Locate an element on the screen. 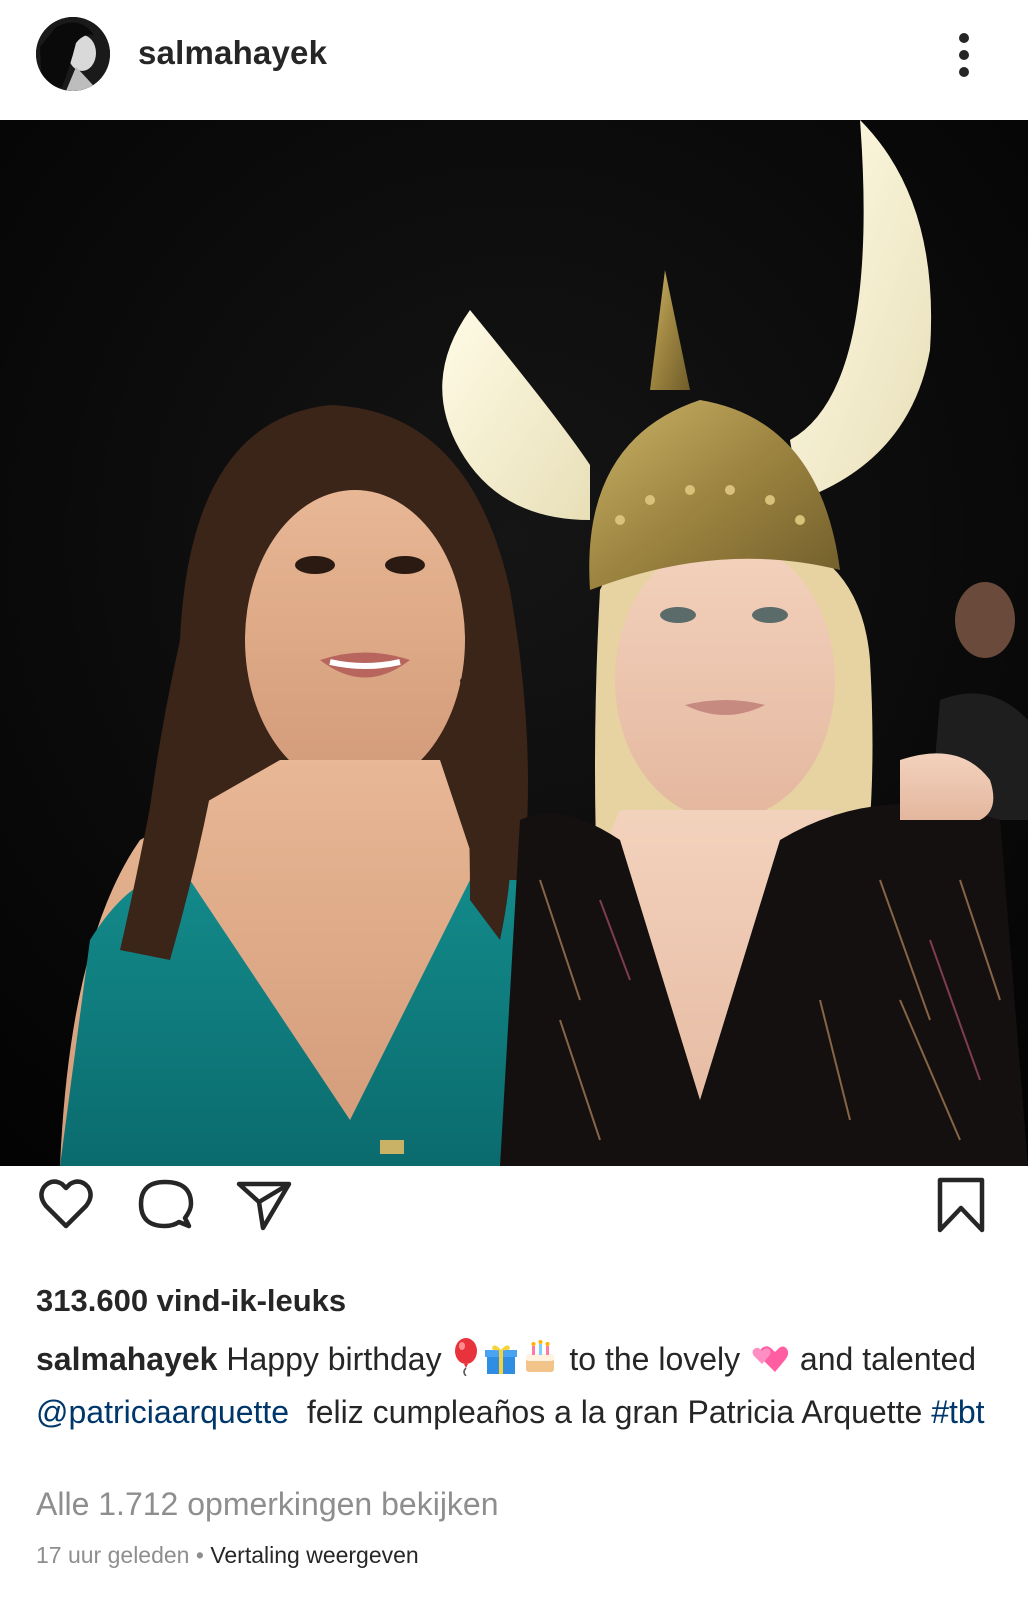  avatar-image is located at coordinates (73, 54).